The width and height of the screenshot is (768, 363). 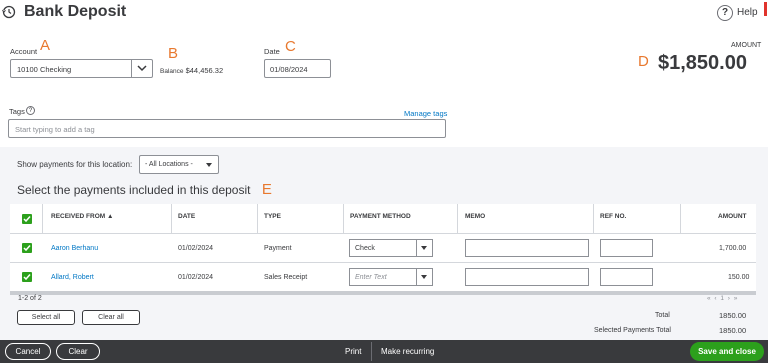 I want to click on row-amount: 1,700.00, so click(x=733, y=248).